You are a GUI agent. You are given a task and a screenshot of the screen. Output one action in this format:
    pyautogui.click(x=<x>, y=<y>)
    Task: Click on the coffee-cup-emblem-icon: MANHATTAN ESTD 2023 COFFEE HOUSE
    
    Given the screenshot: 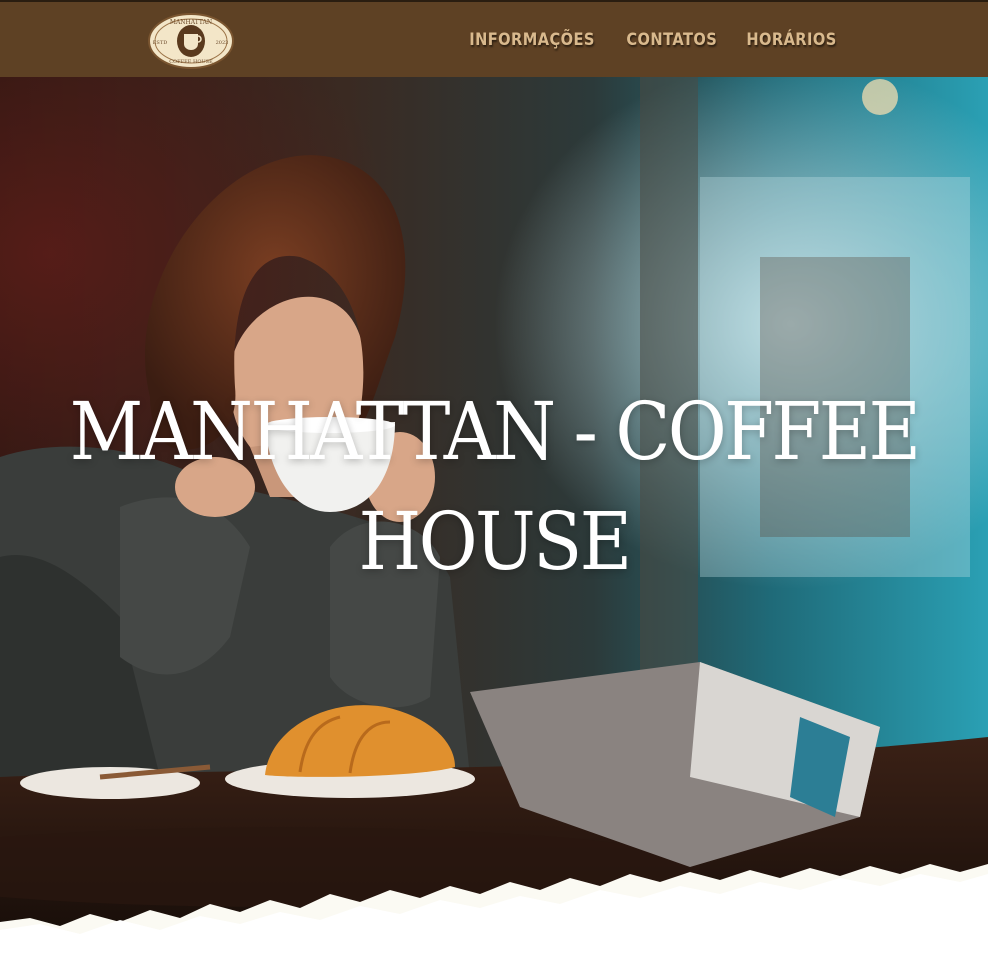 What is the action you would take?
    pyautogui.click(x=191, y=41)
    